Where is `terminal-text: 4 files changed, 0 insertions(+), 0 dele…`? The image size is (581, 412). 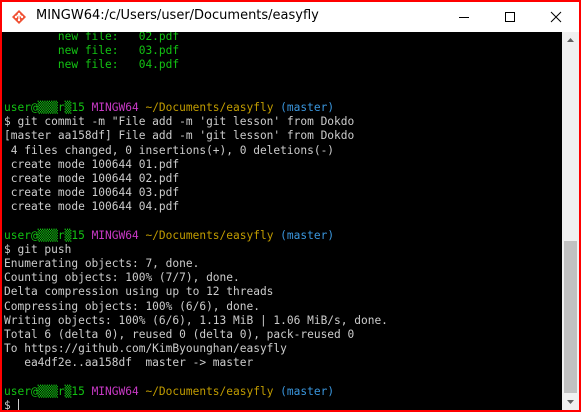 terminal-text: 4 files changed, 0 insertions(+), 0 dele… is located at coordinates (169, 150).